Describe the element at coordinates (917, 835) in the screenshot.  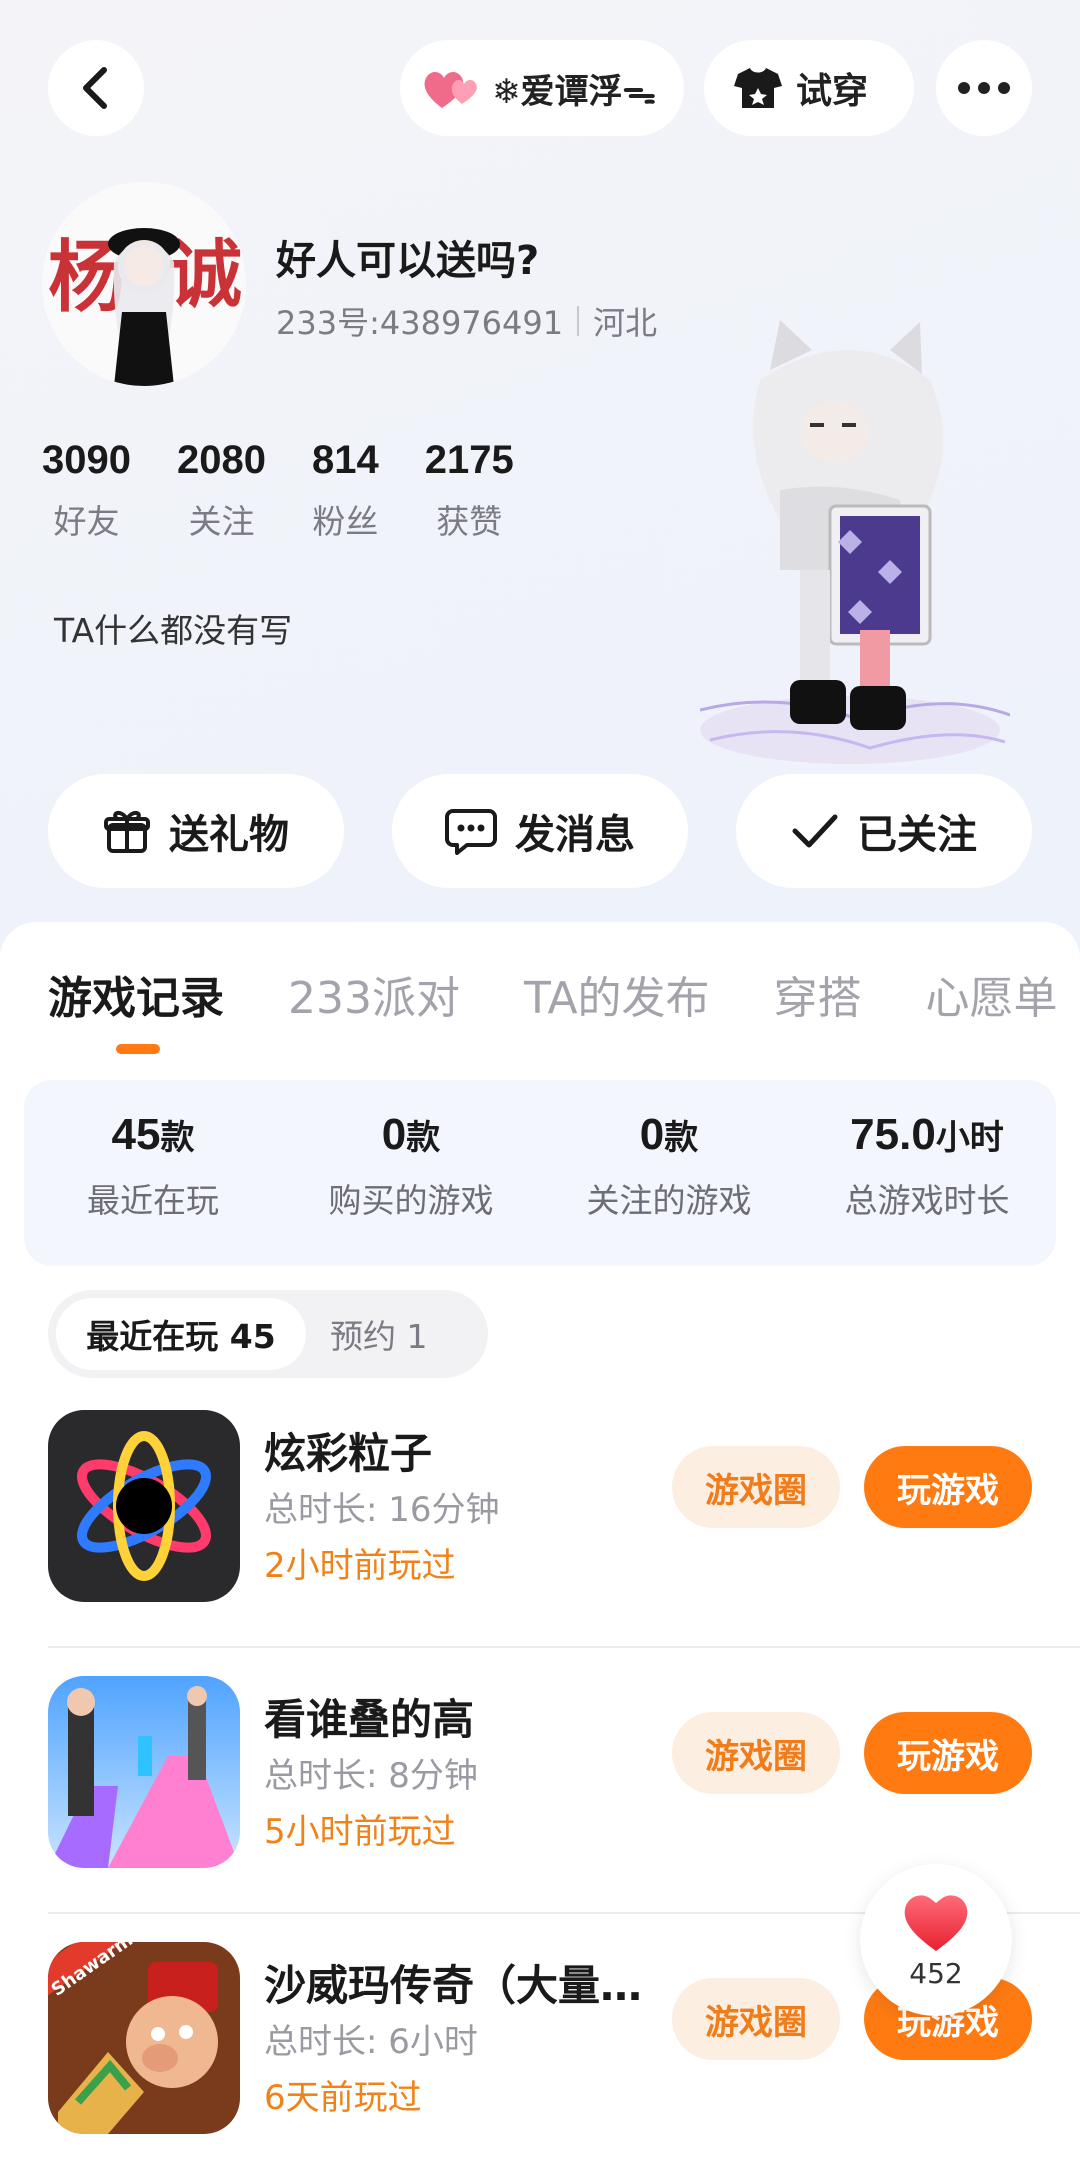
I see `followed-label: 已关注` at that location.